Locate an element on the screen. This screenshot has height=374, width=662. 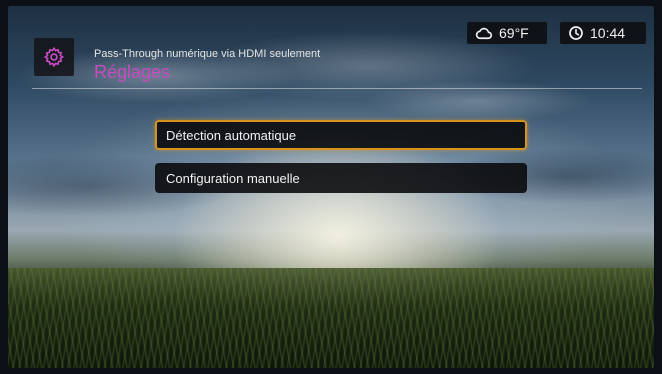
page-title: Réglages is located at coordinates (132, 72).